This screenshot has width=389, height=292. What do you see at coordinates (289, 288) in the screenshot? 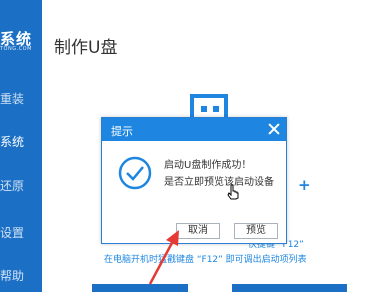
I see `bottom-action-button-right` at bounding box center [289, 288].